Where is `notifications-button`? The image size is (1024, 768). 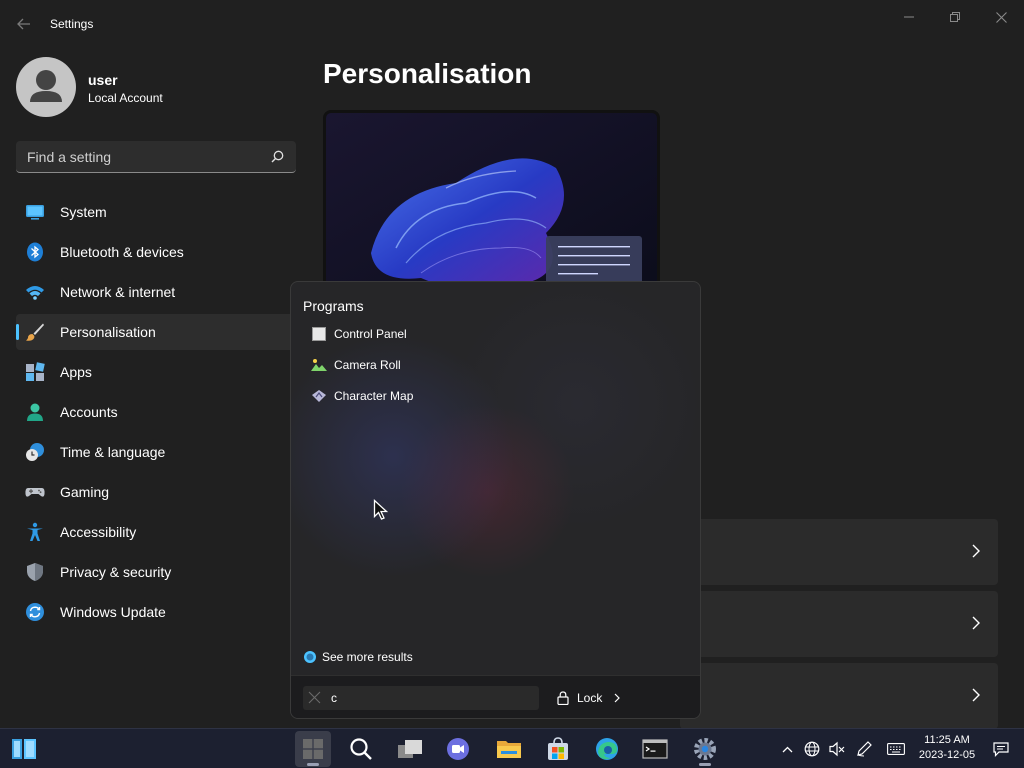
notifications-button is located at coordinates (1001, 749).